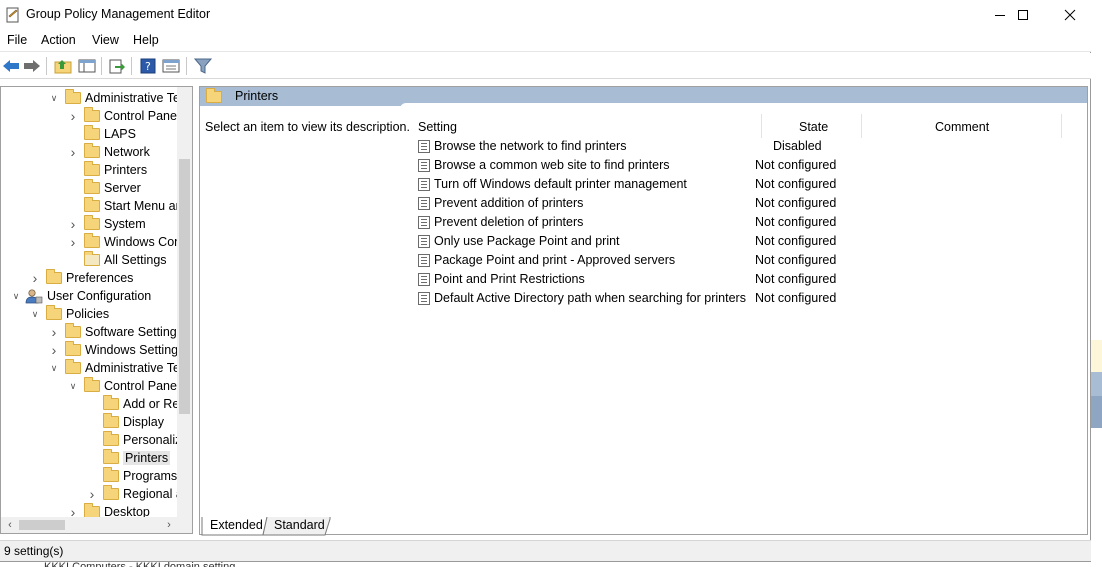 The width and height of the screenshot is (1102, 567). I want to click on forward-button, so click(32, 66).